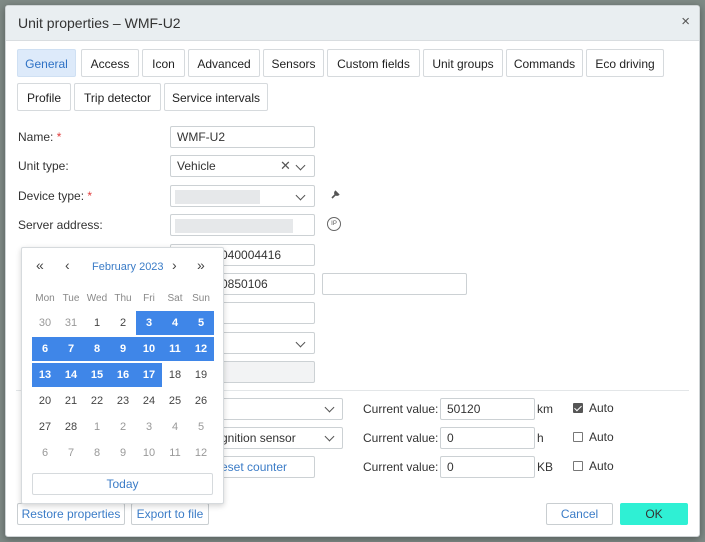 This screenshot has height=542, width=705. I want to click on calendar-day-selected: 3, so click(149, 323).